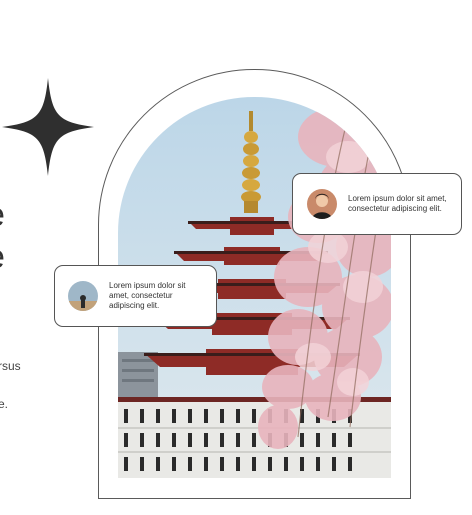  I want to click on person-avatar, so click(322, 204).